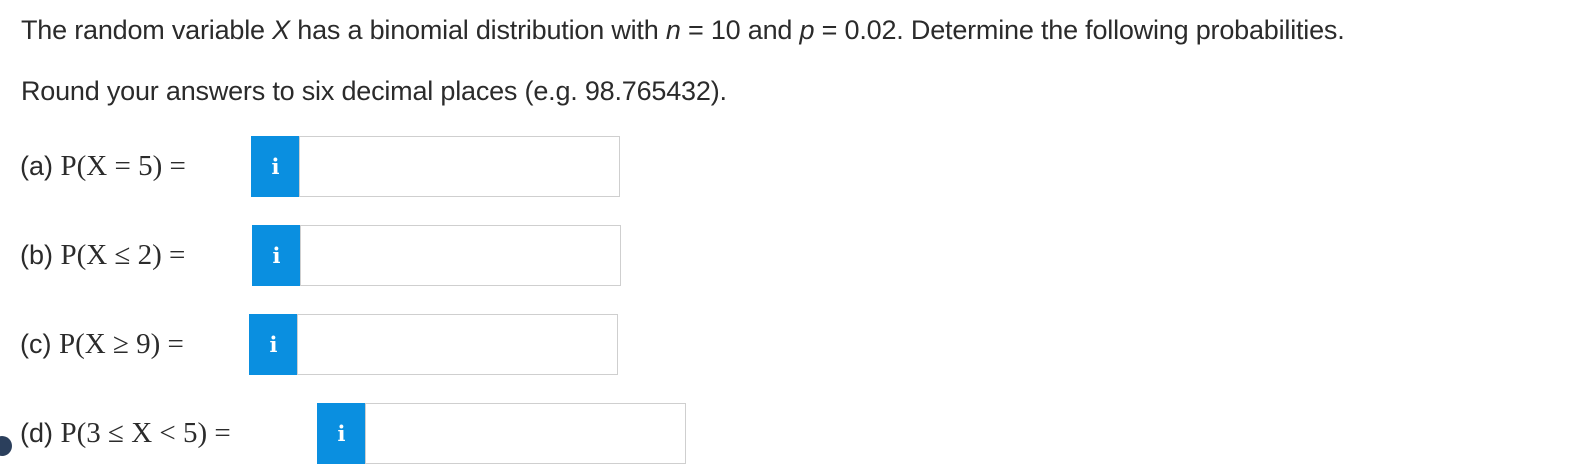 This screenshot has width=1581, height=465. Describe the element at coordinates (525, 433) in the screenshot. I see `answer-input-d` at that location.